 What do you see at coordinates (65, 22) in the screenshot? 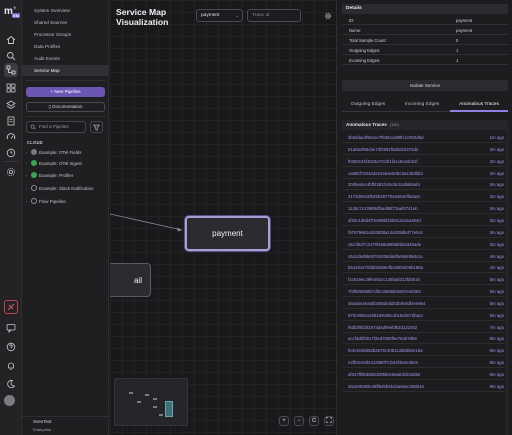
I see `nav-item-shared-sources: Shared Sources` at bounding box center [65, 22].